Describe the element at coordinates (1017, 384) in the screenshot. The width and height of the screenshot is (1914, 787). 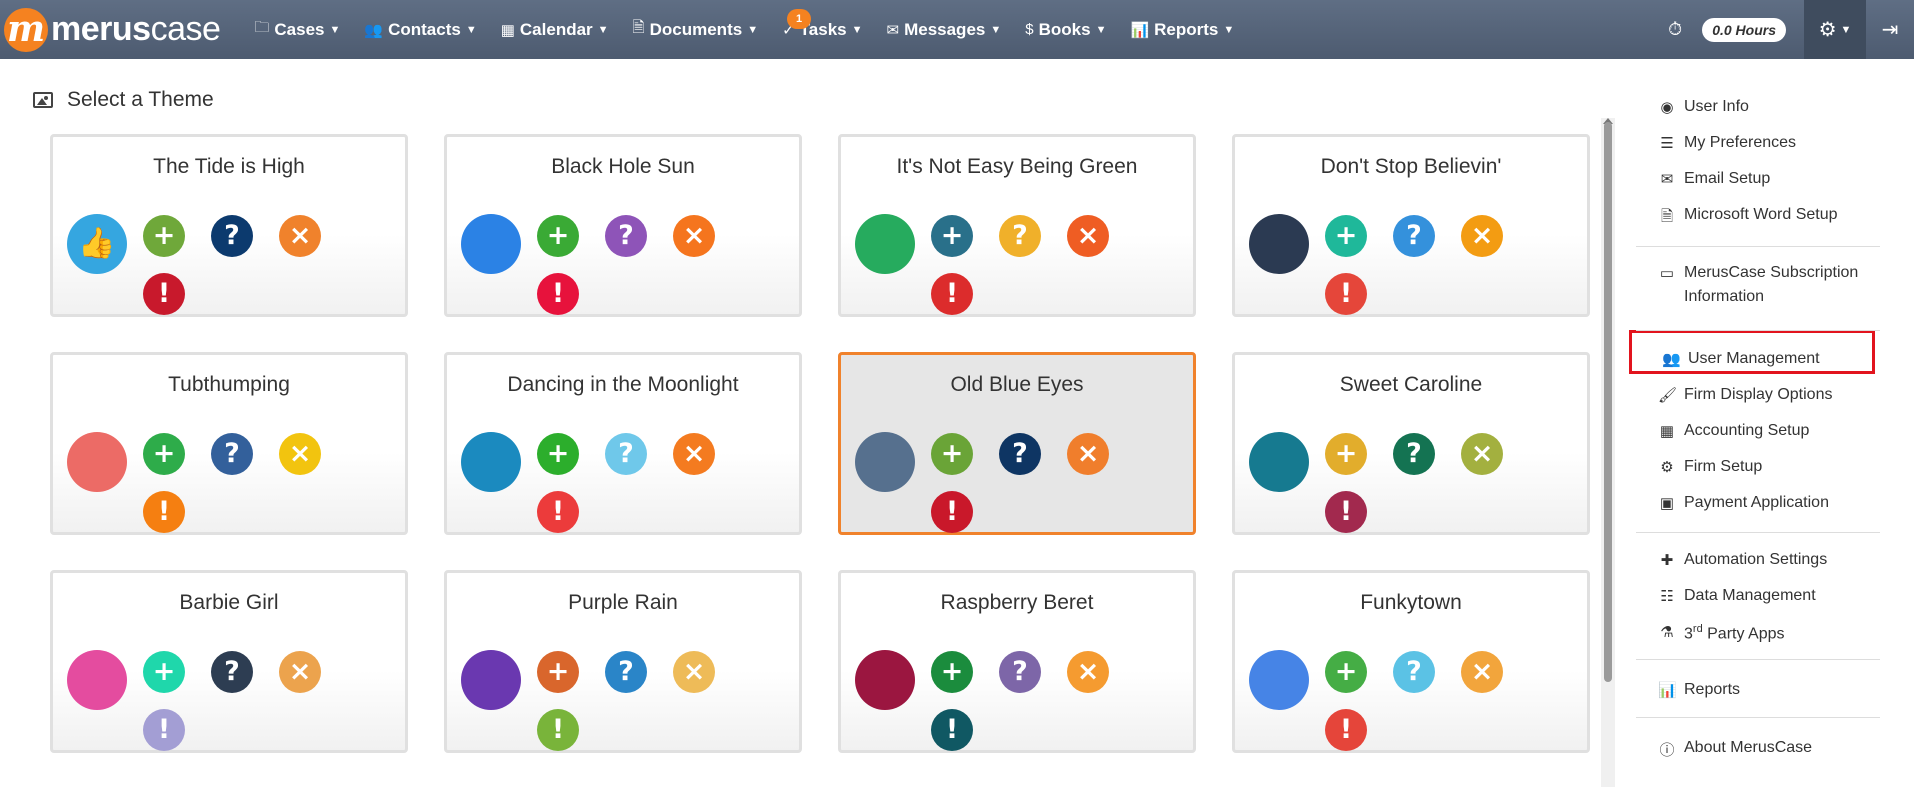
I see `theme-name: Old Blue Eyes` at that location.